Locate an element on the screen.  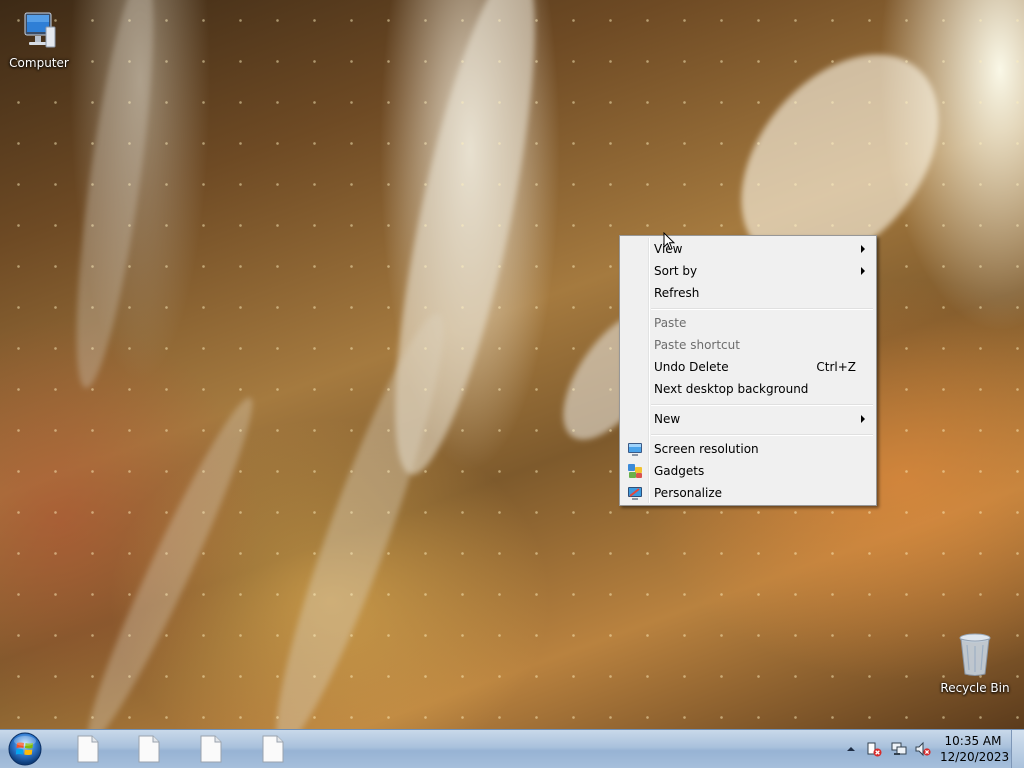
menu-item-label: New is located at coordinates (667, 419).